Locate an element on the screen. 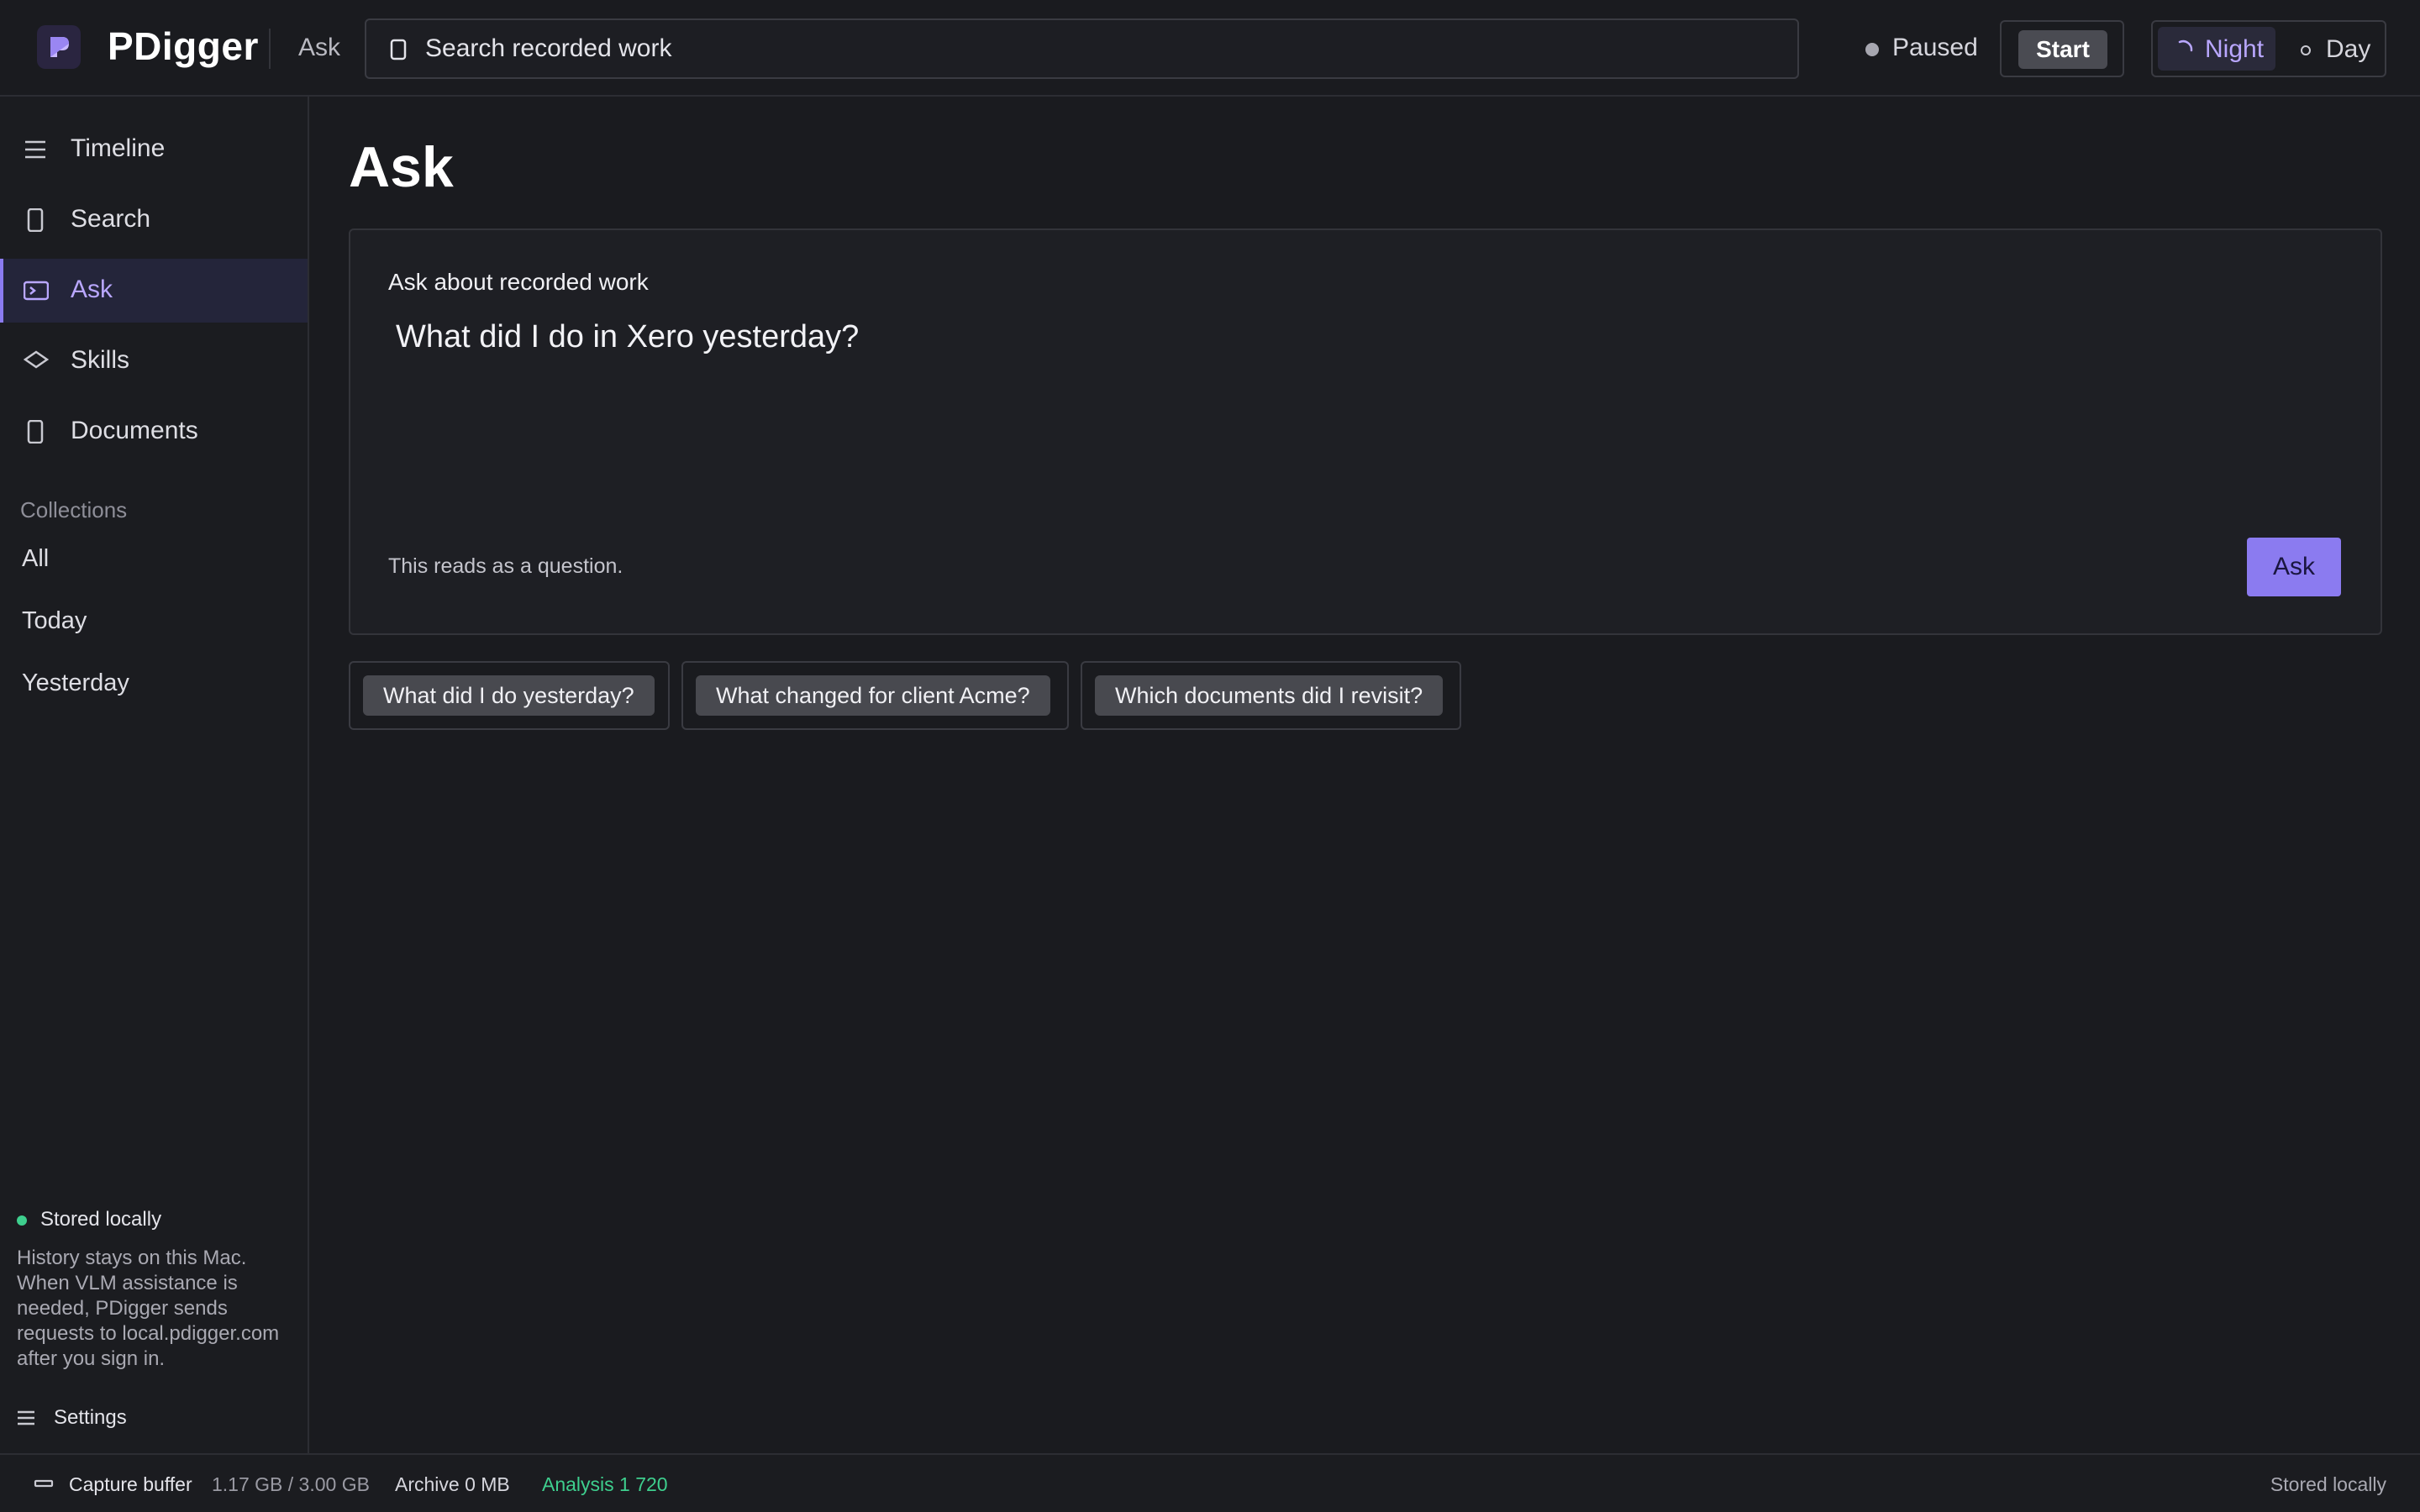 Image resolution: width=2420 pixels, height=1512 pixels. suggestion-chip: What did I do yesterday? is located at coordinates (509, 695).